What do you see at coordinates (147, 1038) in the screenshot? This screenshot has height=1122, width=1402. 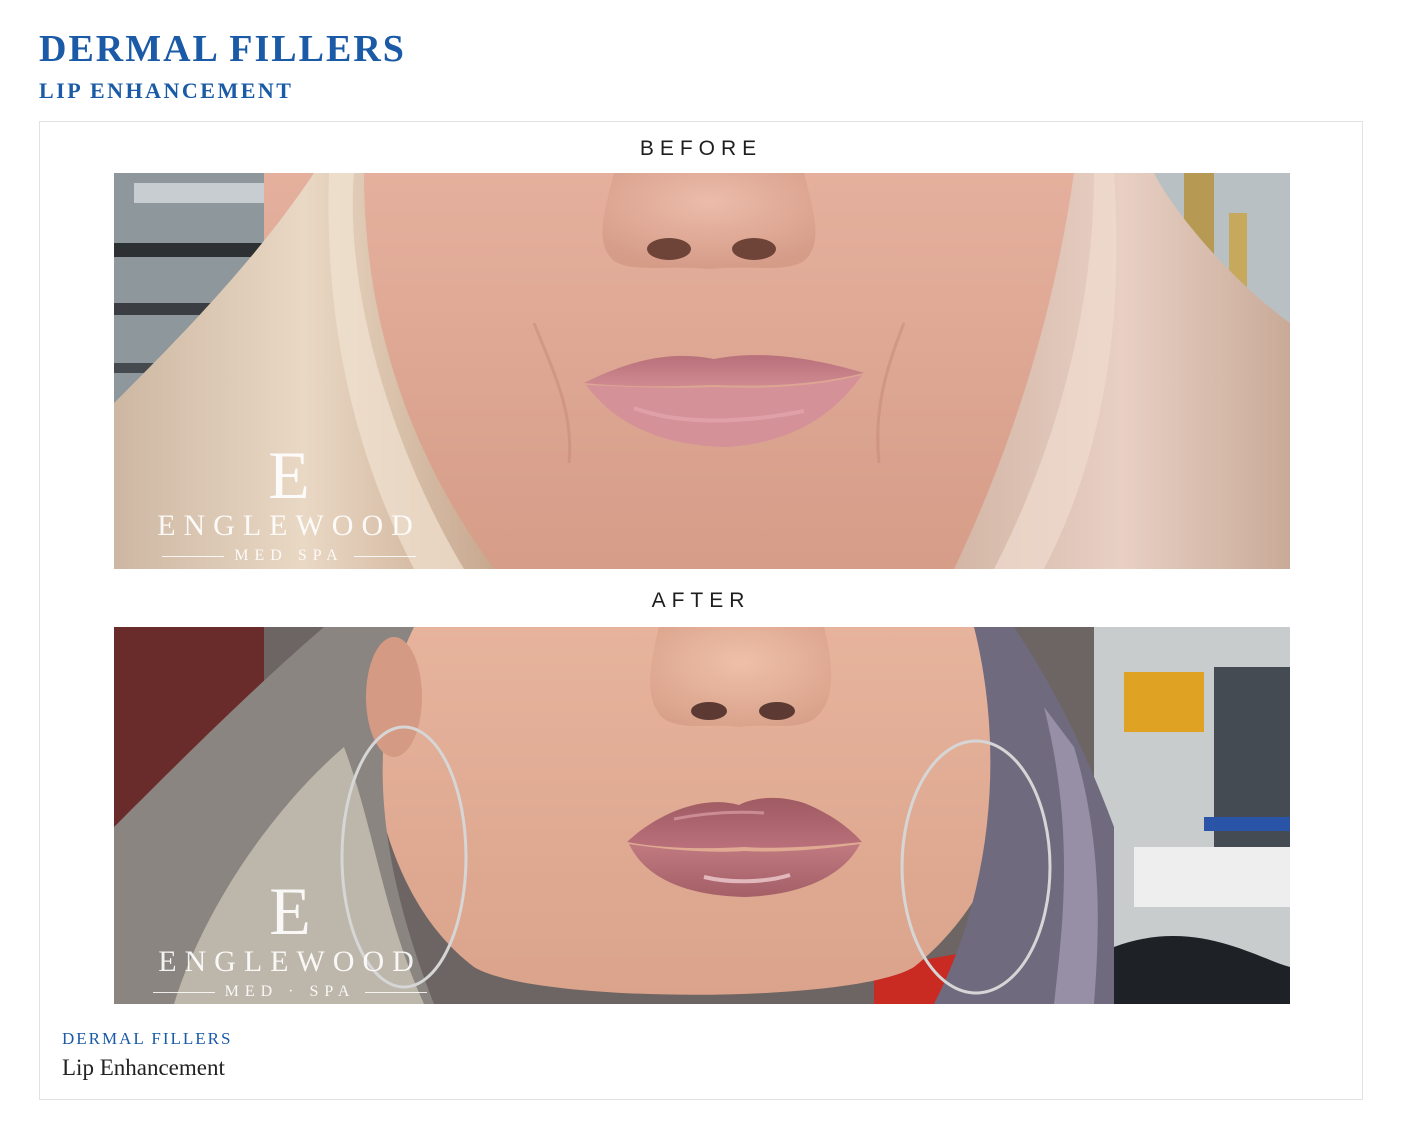 I see `caption-category: DERMAL FILLERS` at bounding box center [147, 1038].